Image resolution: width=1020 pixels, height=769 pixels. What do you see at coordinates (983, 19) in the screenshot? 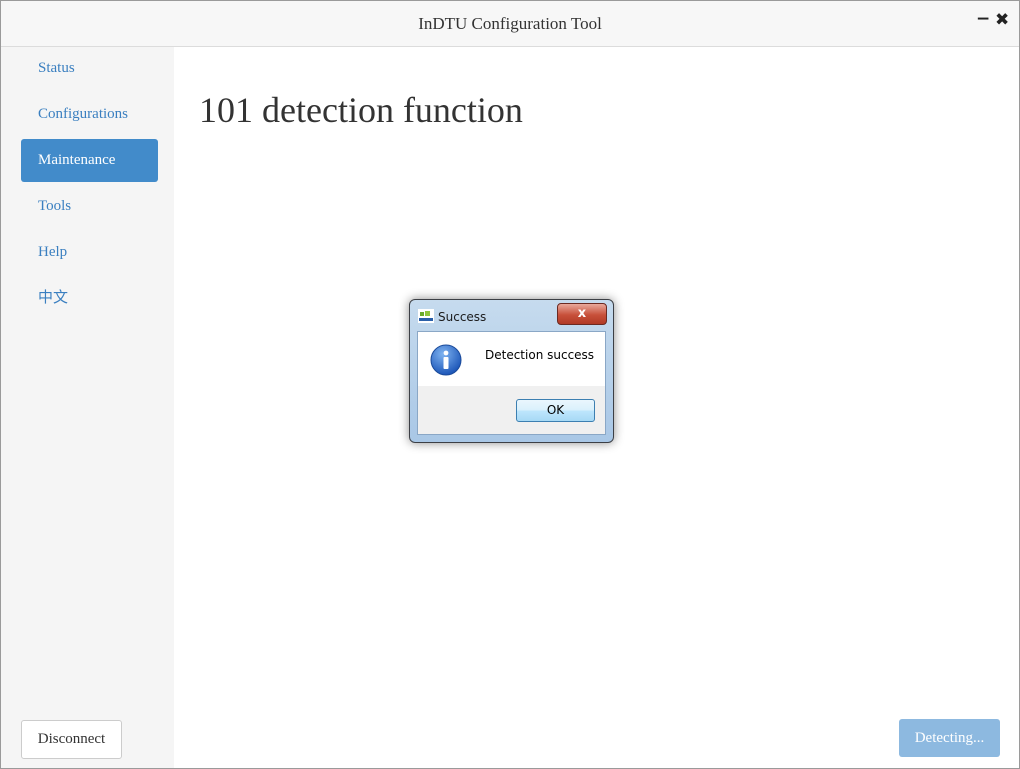
I see `minimize-icon: −` at bounding box center [983, 19].